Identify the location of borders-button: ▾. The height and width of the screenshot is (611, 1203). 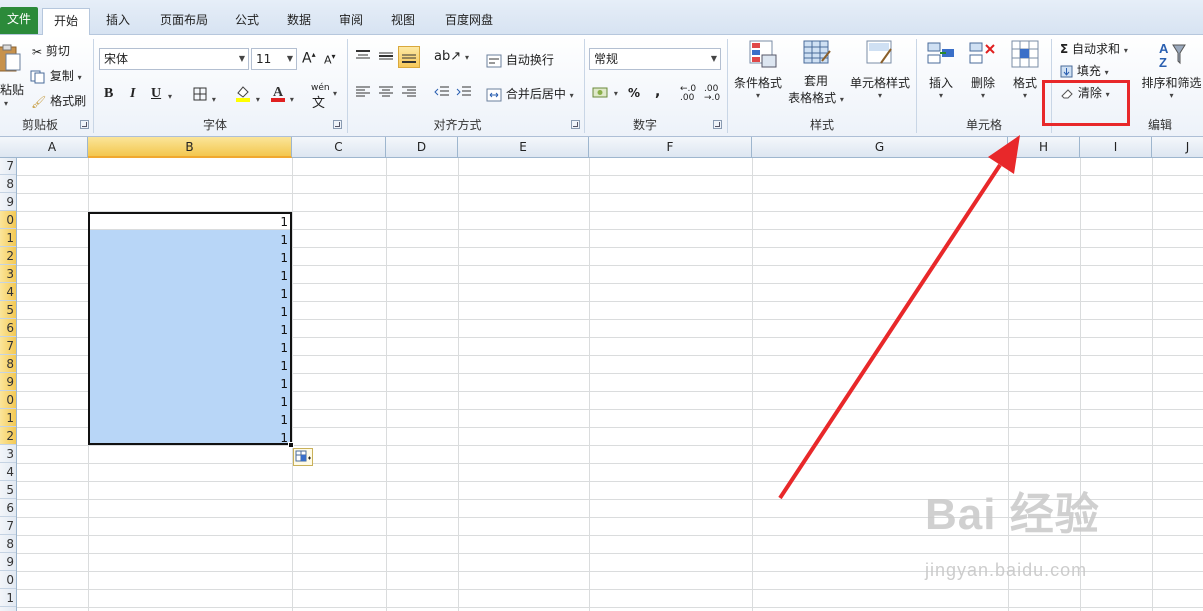
(204, 95).